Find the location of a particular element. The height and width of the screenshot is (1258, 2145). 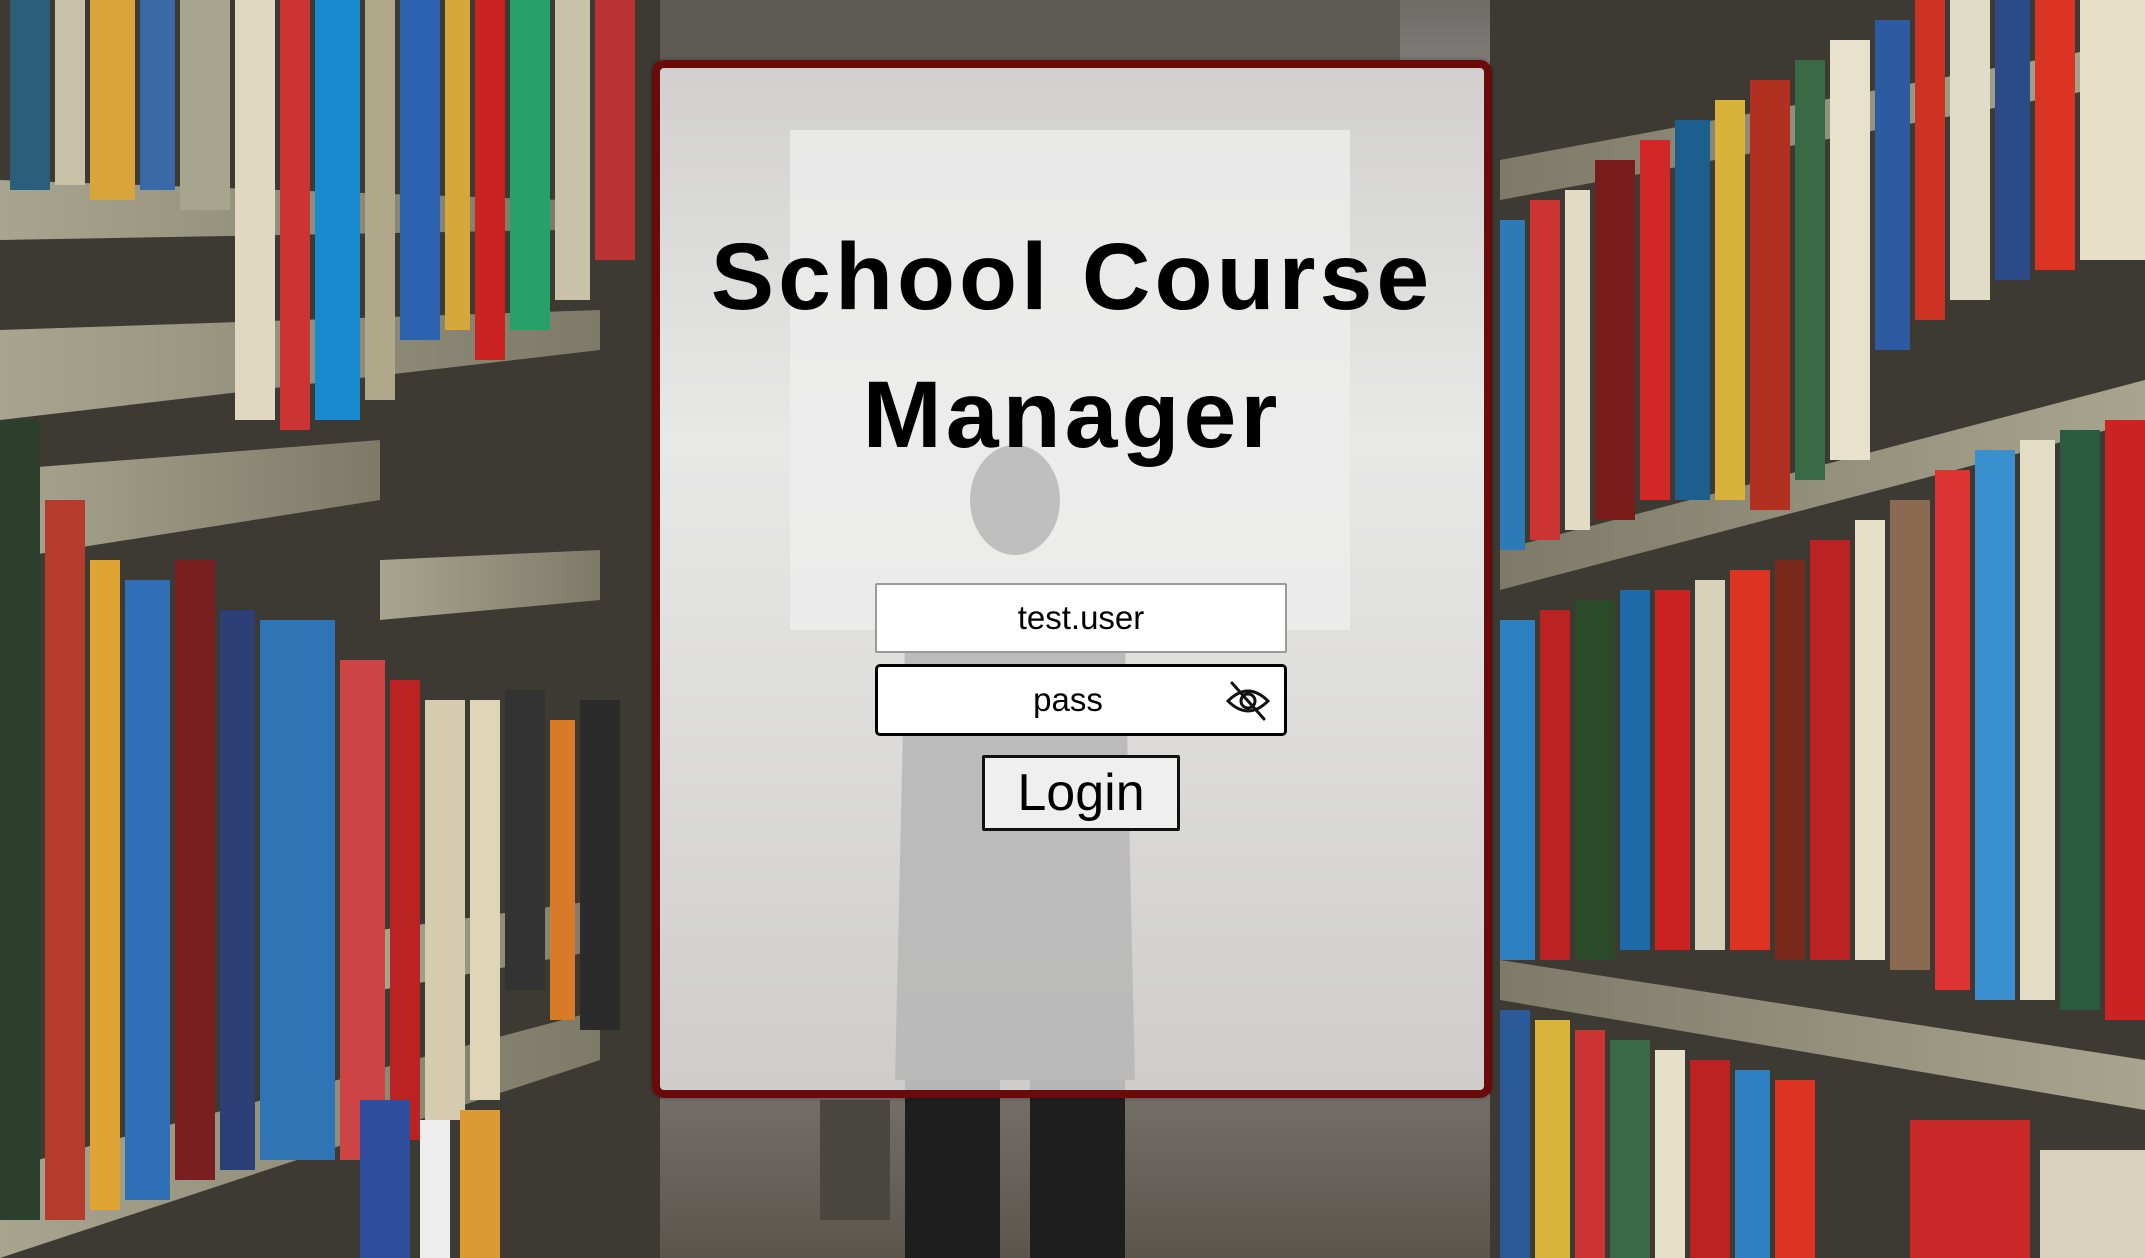

login-button: Login is located at coordinates (1081, 793).